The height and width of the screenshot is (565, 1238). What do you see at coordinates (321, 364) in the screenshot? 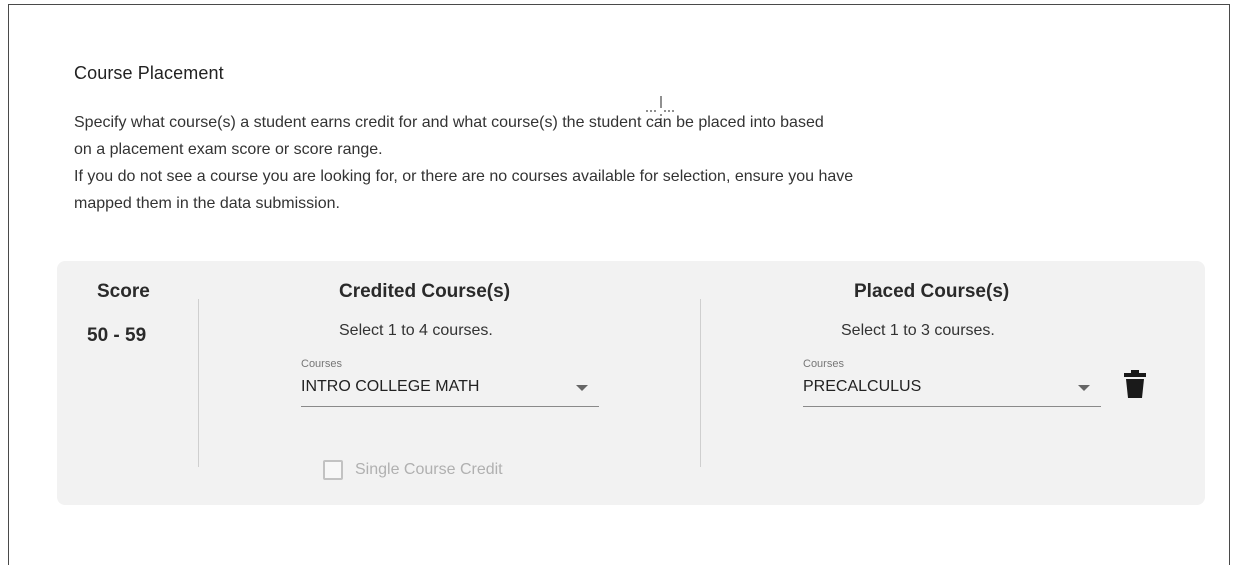
I see `credited-courses-label: Courses` at bounding box center [321, 364].